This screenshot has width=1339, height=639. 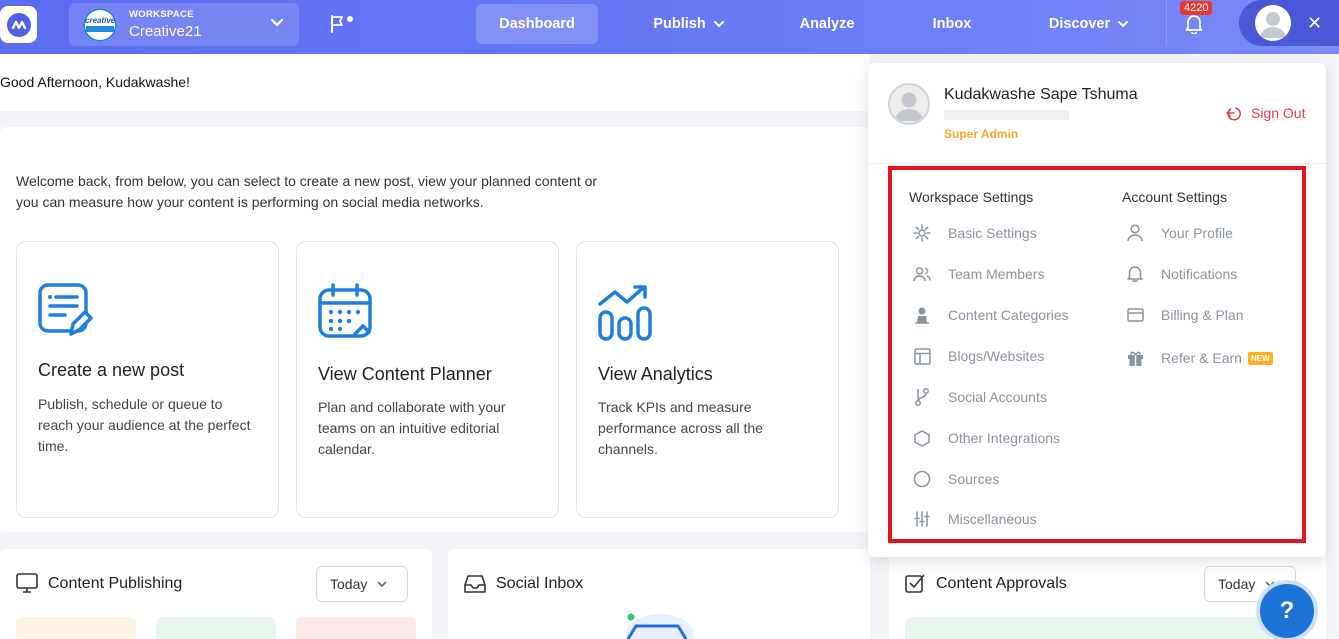 I want to click on gear-icon, so click(x=922, y=233).